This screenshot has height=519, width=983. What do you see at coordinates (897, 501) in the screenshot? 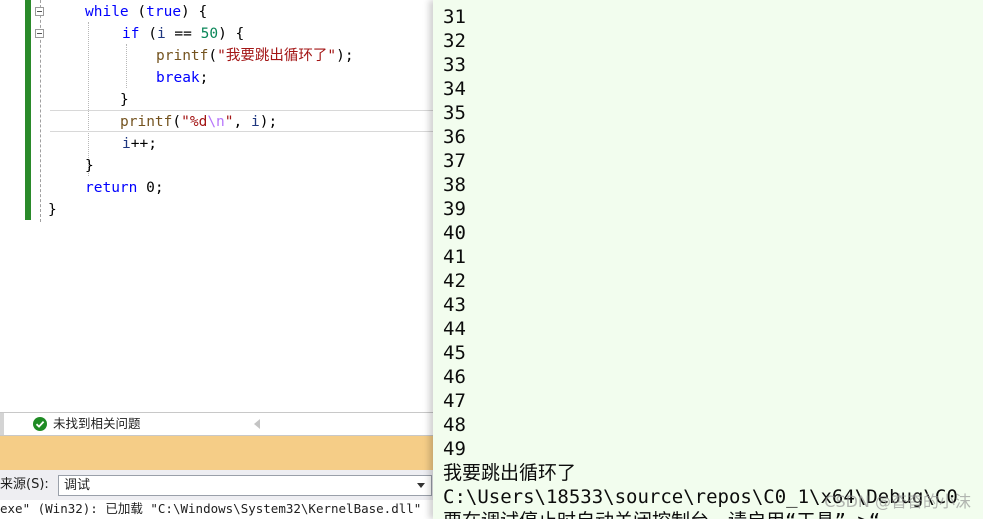
I see `watermark: CSDN @杳杳的小沫` at bounding box center [897, 501].